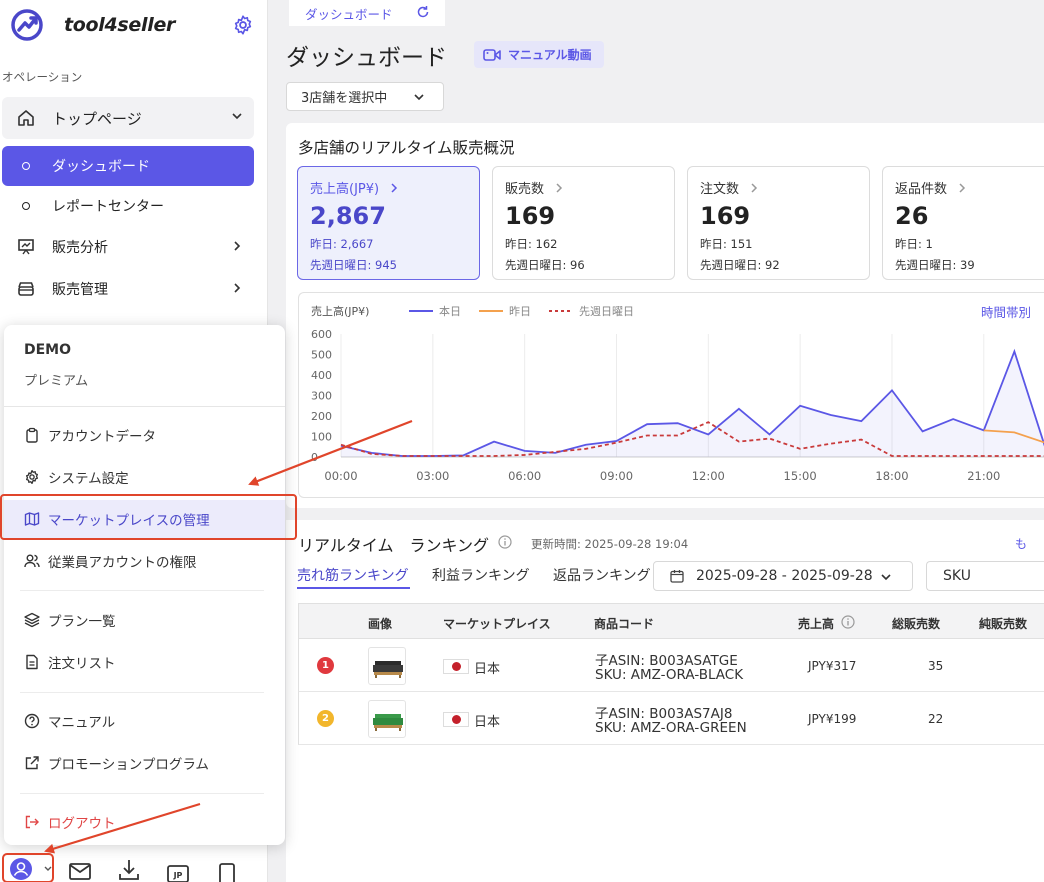 This screenshot has height=882, width=1044. I want to click on tool4seller-logo-icon, so click(27, 25).